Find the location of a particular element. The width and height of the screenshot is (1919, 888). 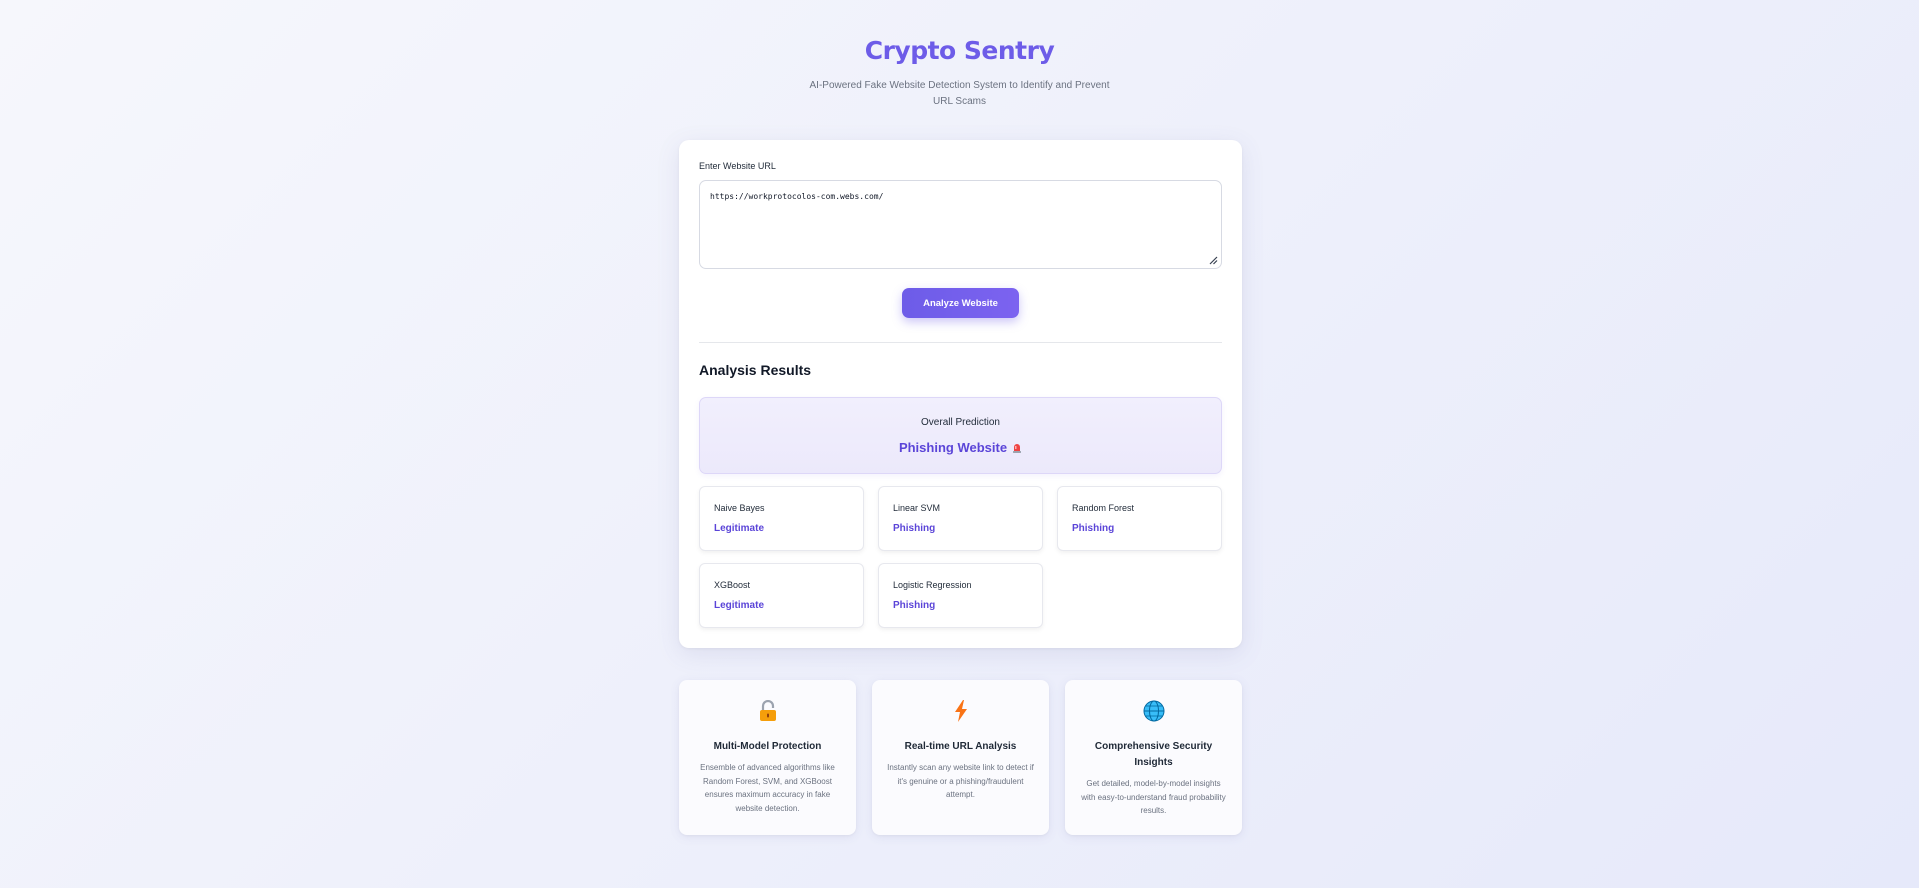

url-label: Enter Website URL is located at coordinates (737, 166).